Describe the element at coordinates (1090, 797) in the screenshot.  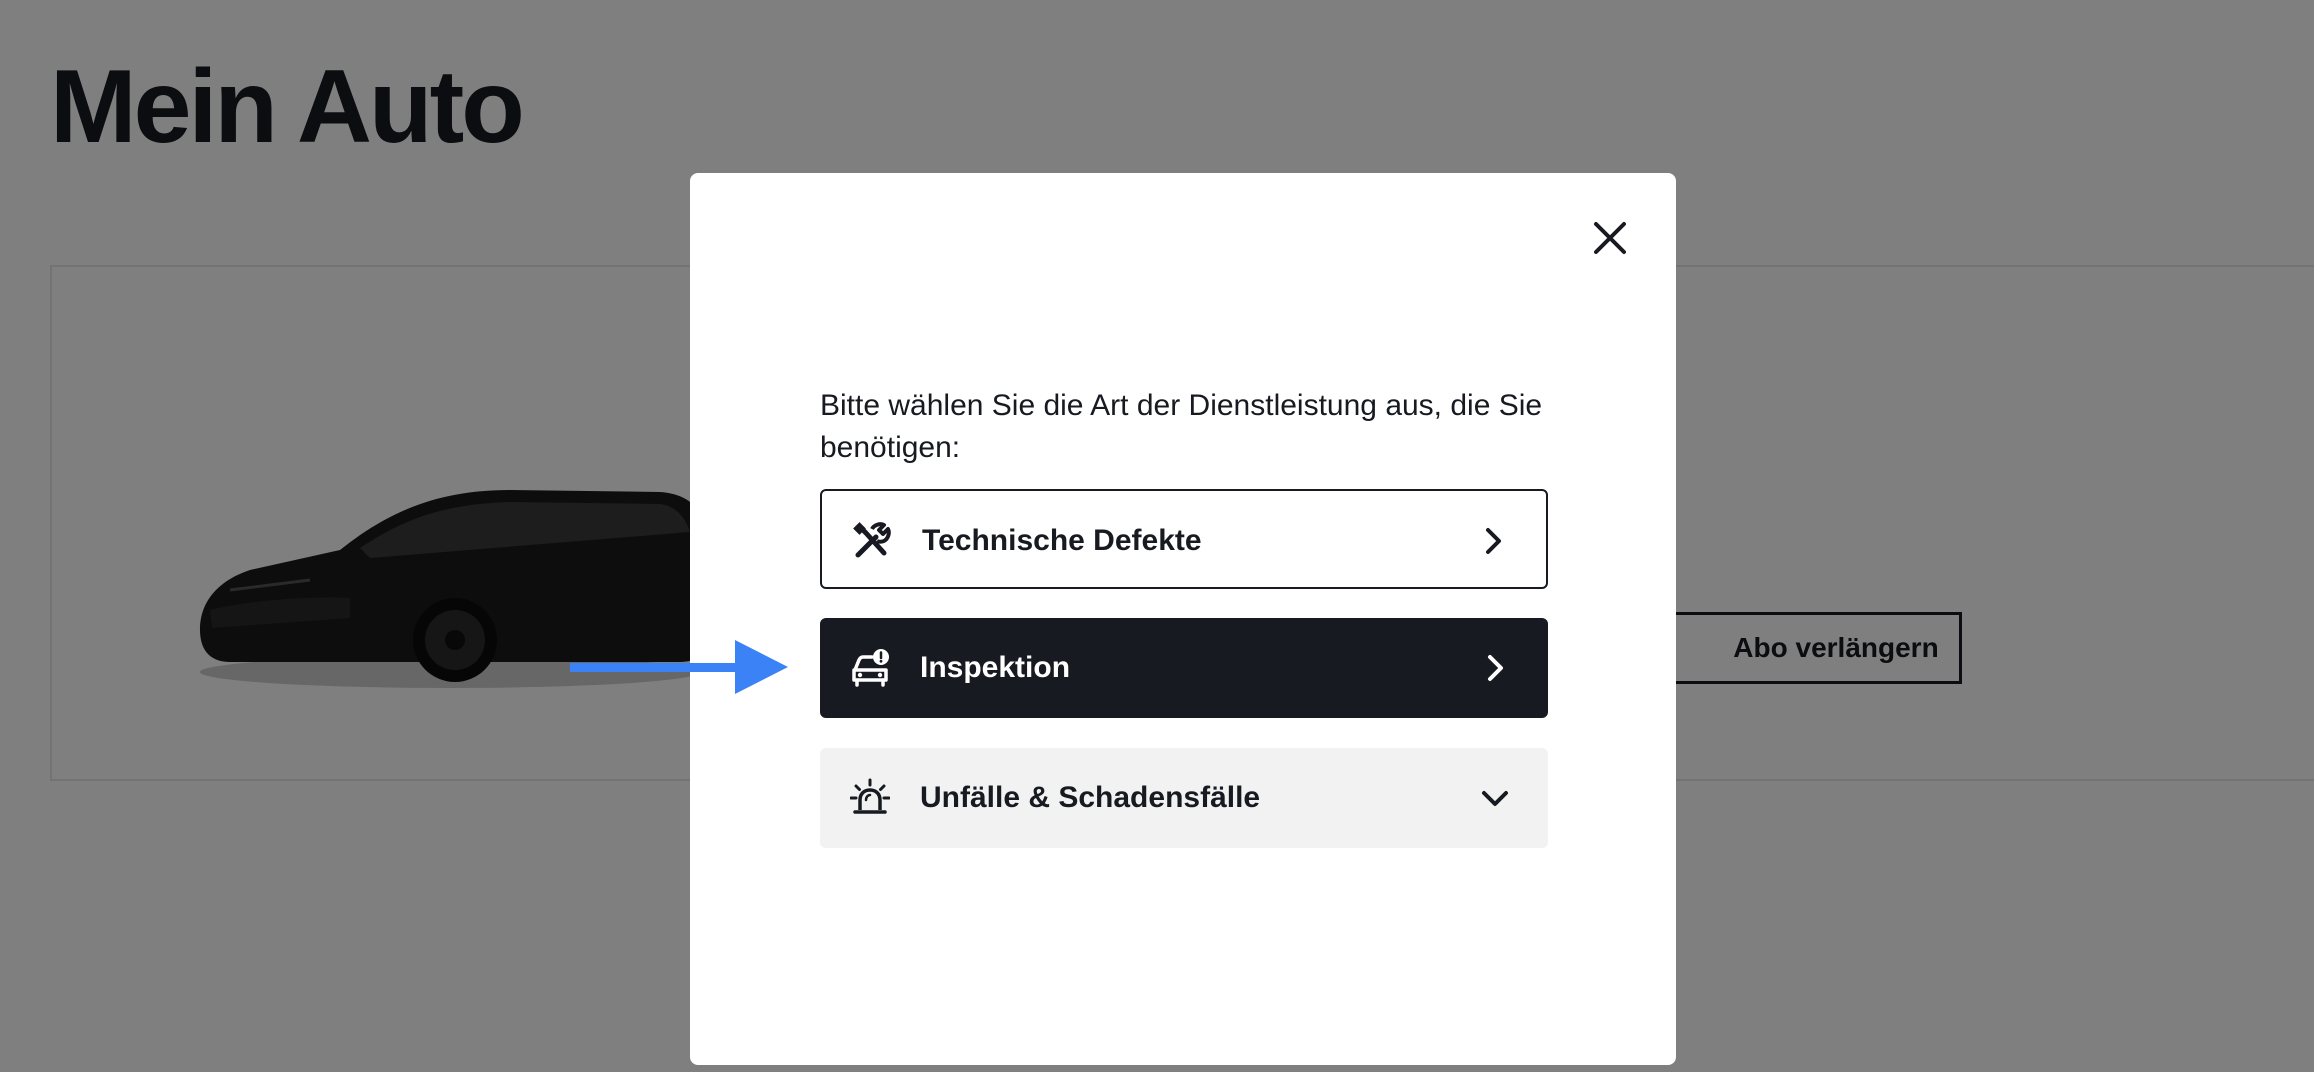
I see `option-label: Unfälle & Schadensfälle` at that location.